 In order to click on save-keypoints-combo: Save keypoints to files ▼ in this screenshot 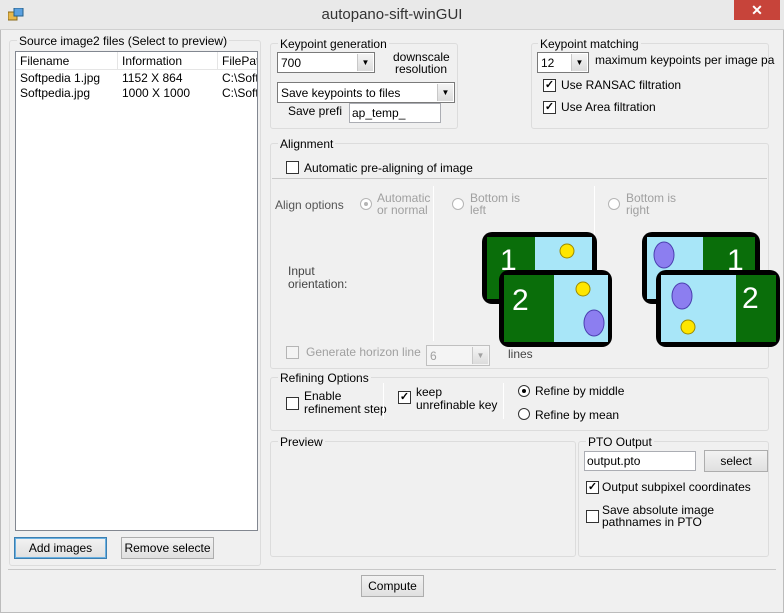, I will do `click(366, 92)`.